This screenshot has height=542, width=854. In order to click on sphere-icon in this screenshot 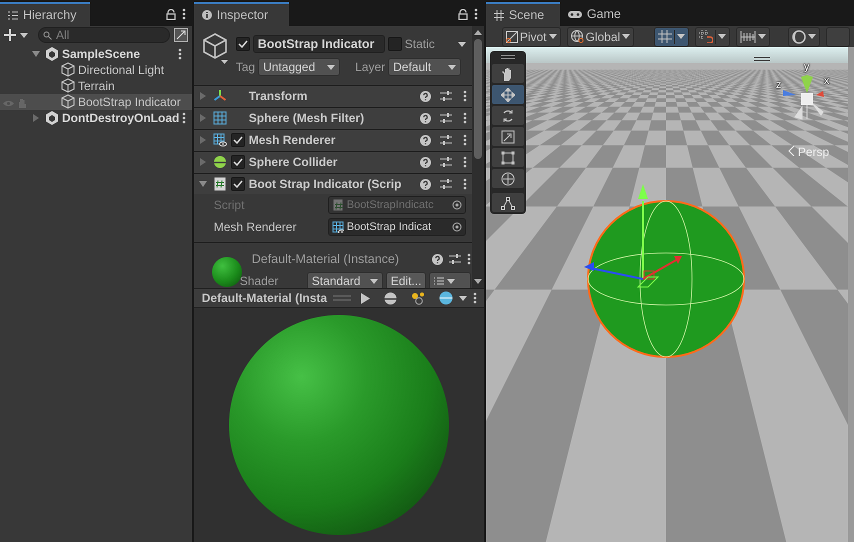, I will do `click(391, 298)`.